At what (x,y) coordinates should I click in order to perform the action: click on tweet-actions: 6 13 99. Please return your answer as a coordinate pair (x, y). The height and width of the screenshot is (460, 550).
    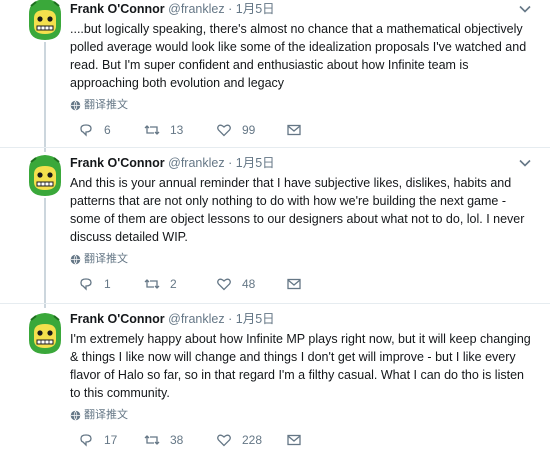
    Looking at the image, I should click on (301, 130).